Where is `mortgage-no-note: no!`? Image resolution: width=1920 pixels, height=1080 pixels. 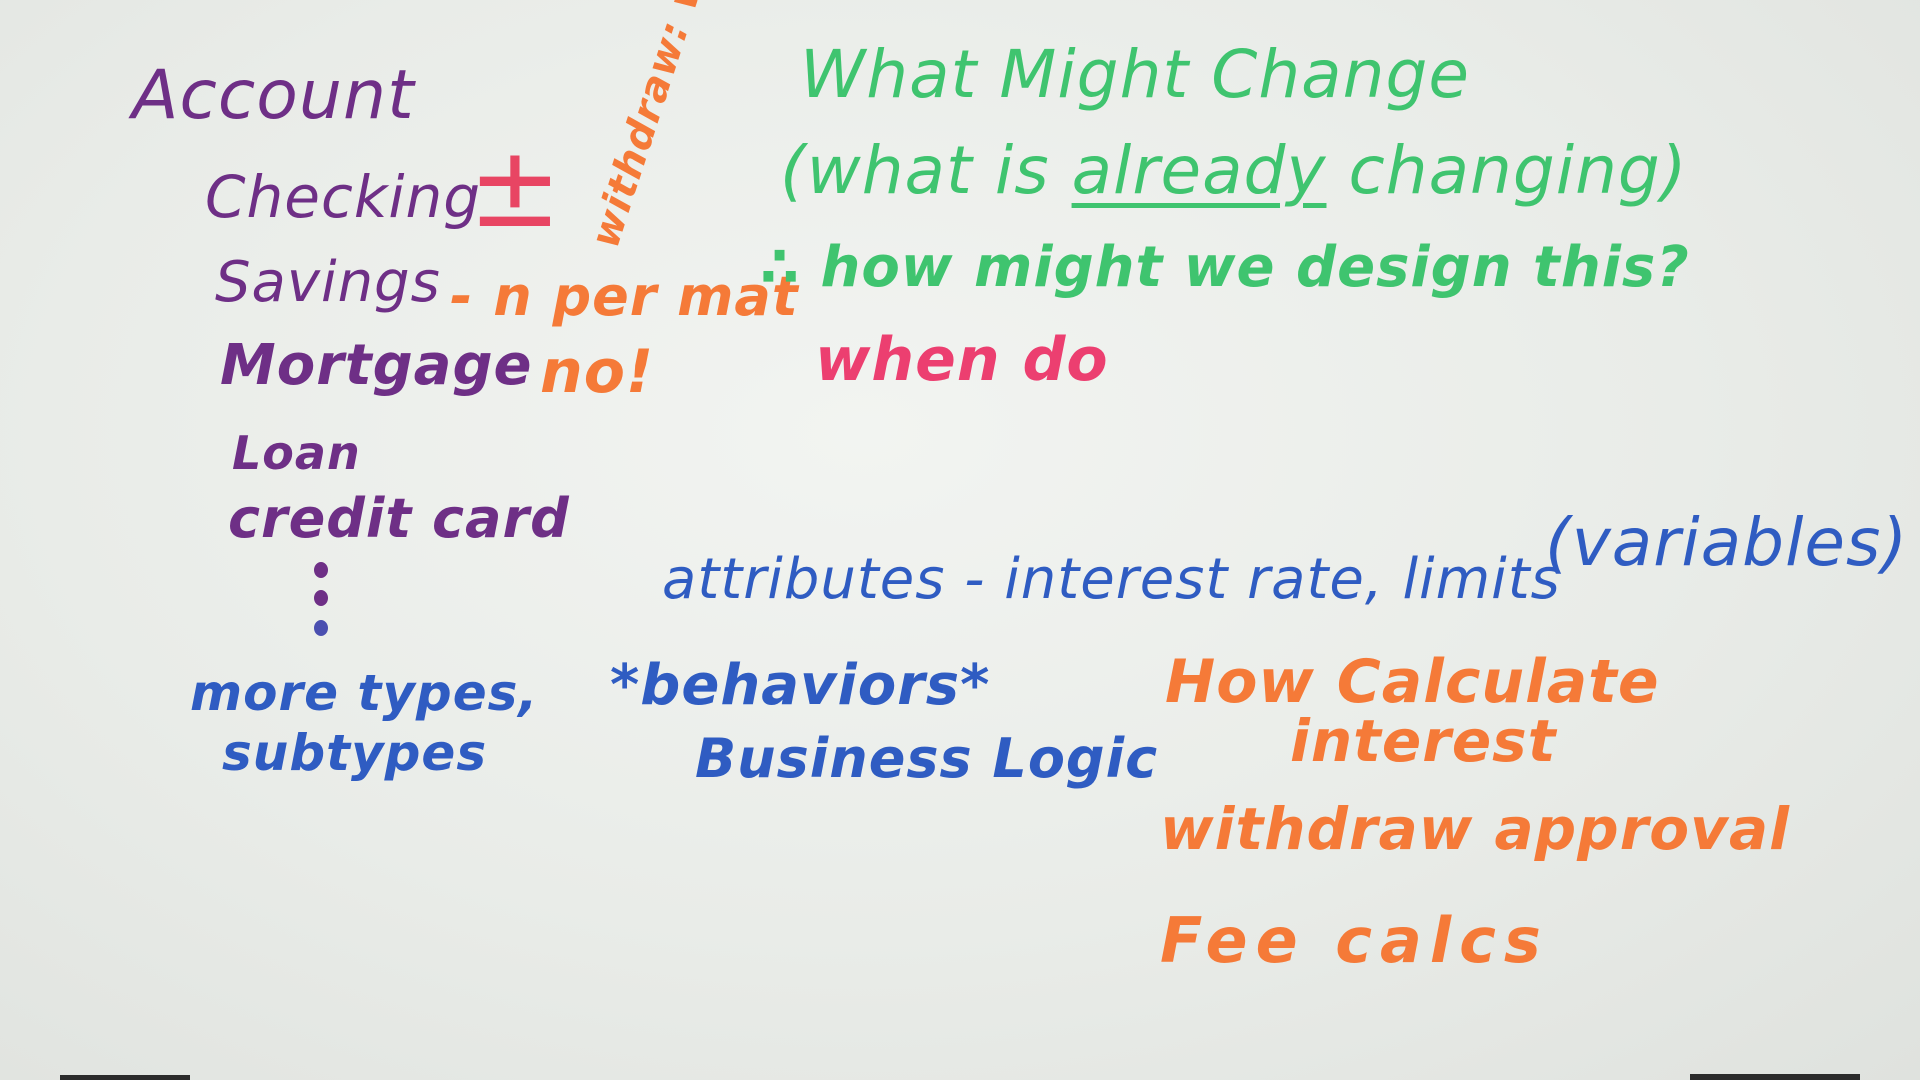 mortgage-no-note: no! is located at coordinates (597, 372).